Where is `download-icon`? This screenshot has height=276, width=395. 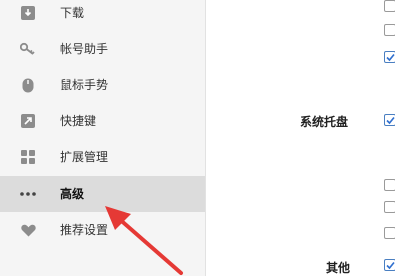
download-icon is located at coordinates (28, 13).